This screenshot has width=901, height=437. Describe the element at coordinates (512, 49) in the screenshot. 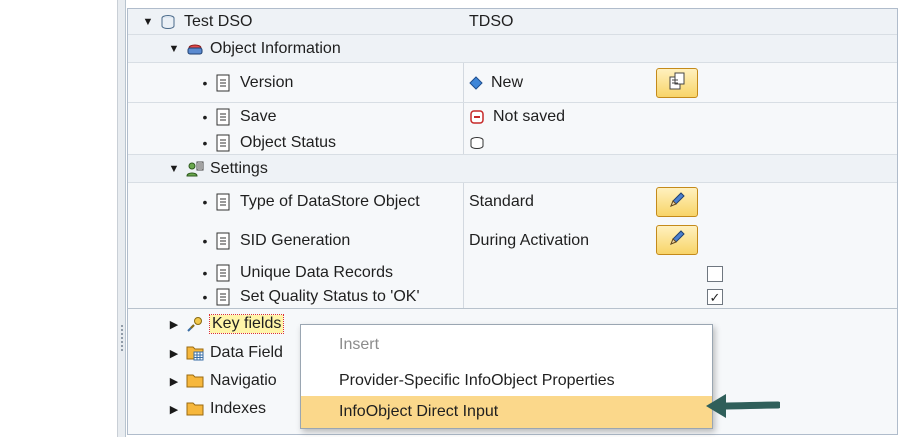

I see `tree-row-object-information: ▼ Object Information` at that location.